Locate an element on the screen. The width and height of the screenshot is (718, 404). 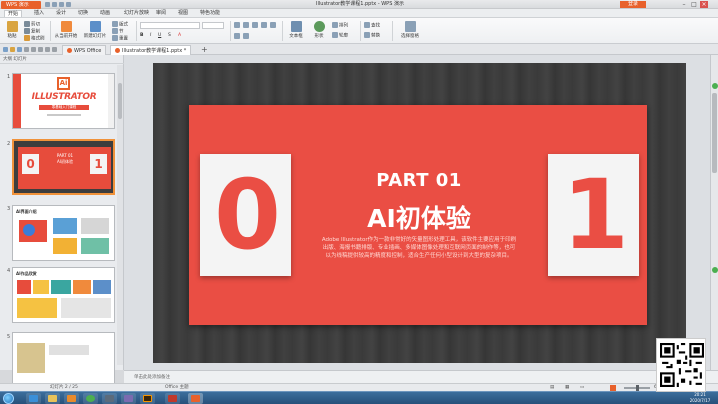
section-button: 节 is located at coordinates (118, 31).